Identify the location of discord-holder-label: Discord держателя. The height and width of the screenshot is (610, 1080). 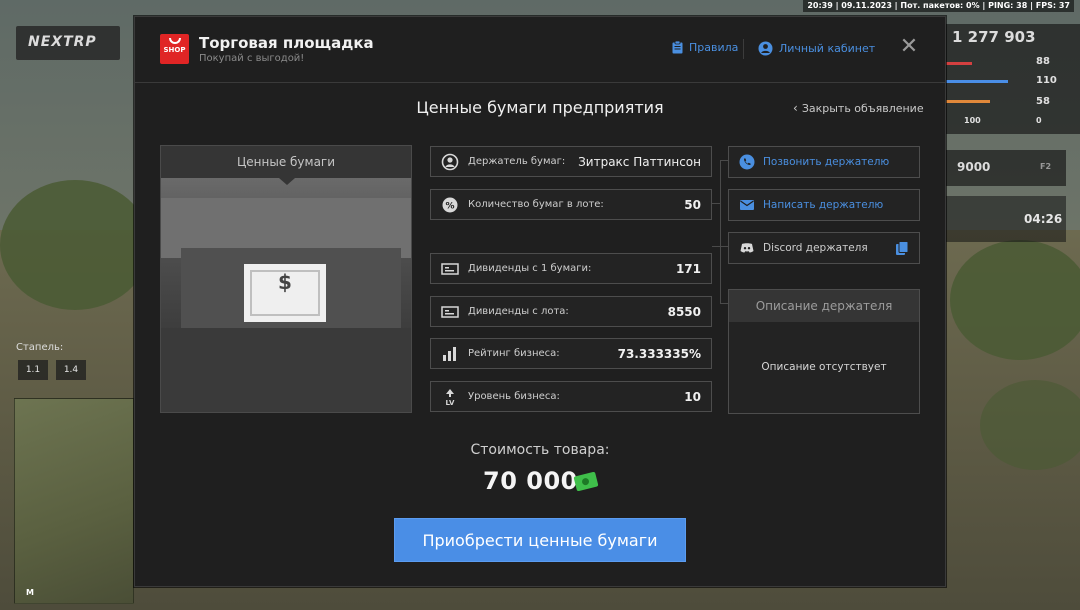
(815, 248).